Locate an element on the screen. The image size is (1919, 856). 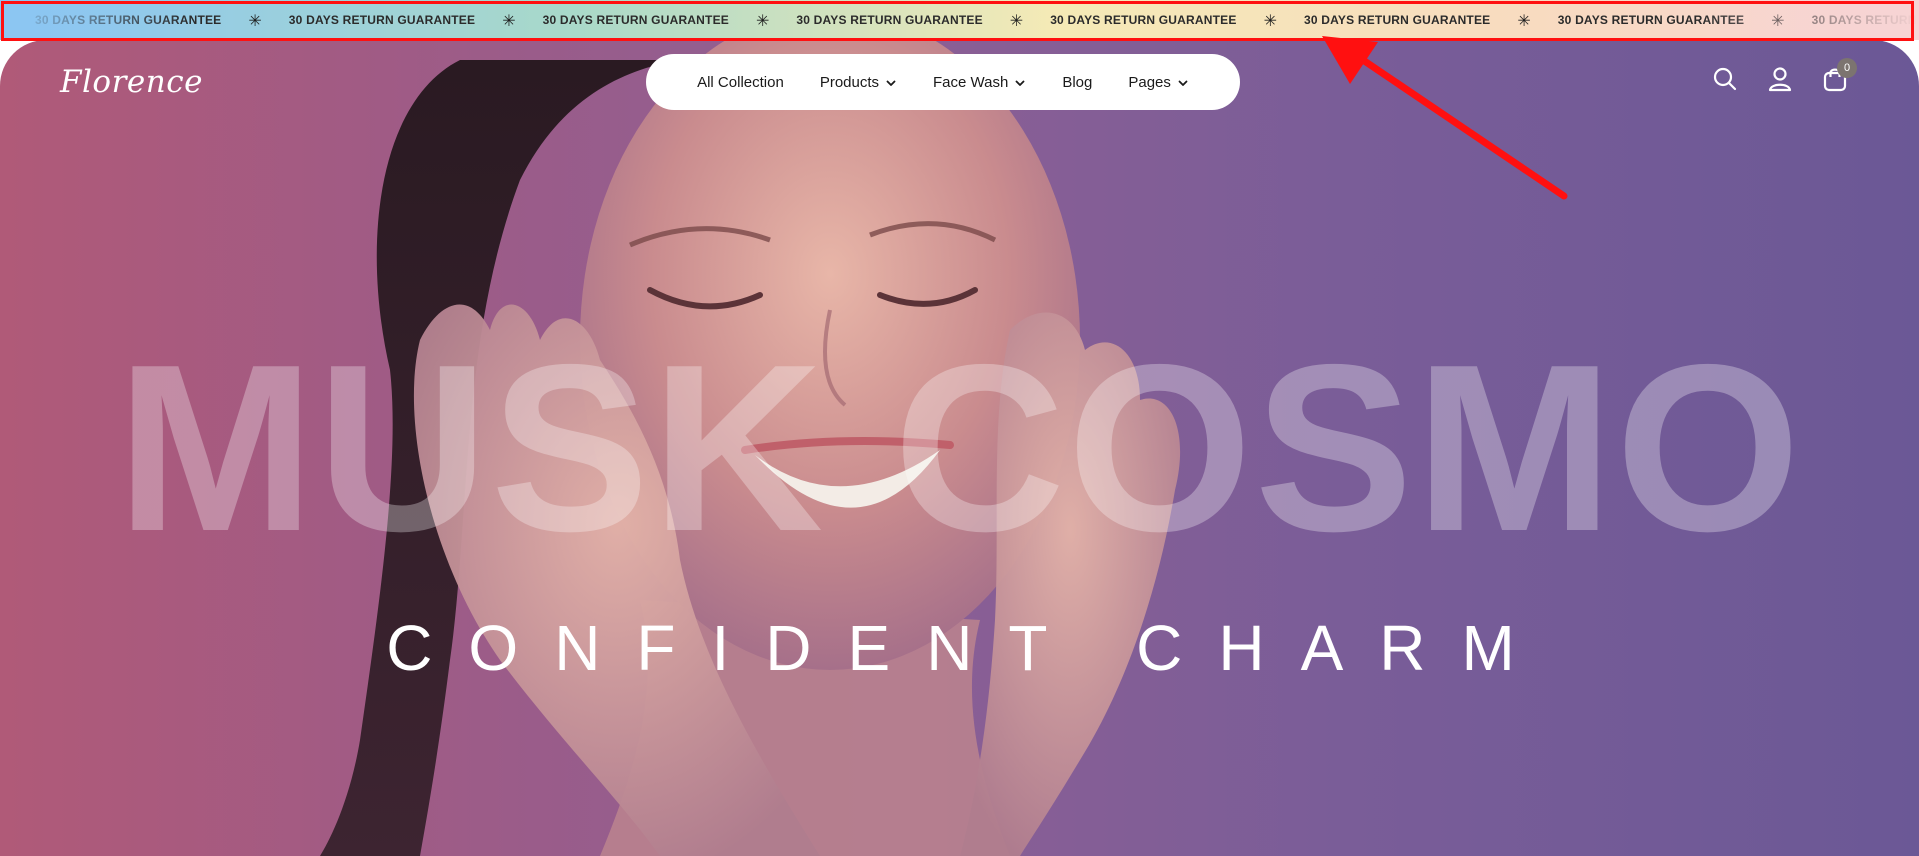
header-actions: 0 is located at coordinates (1784, 75).